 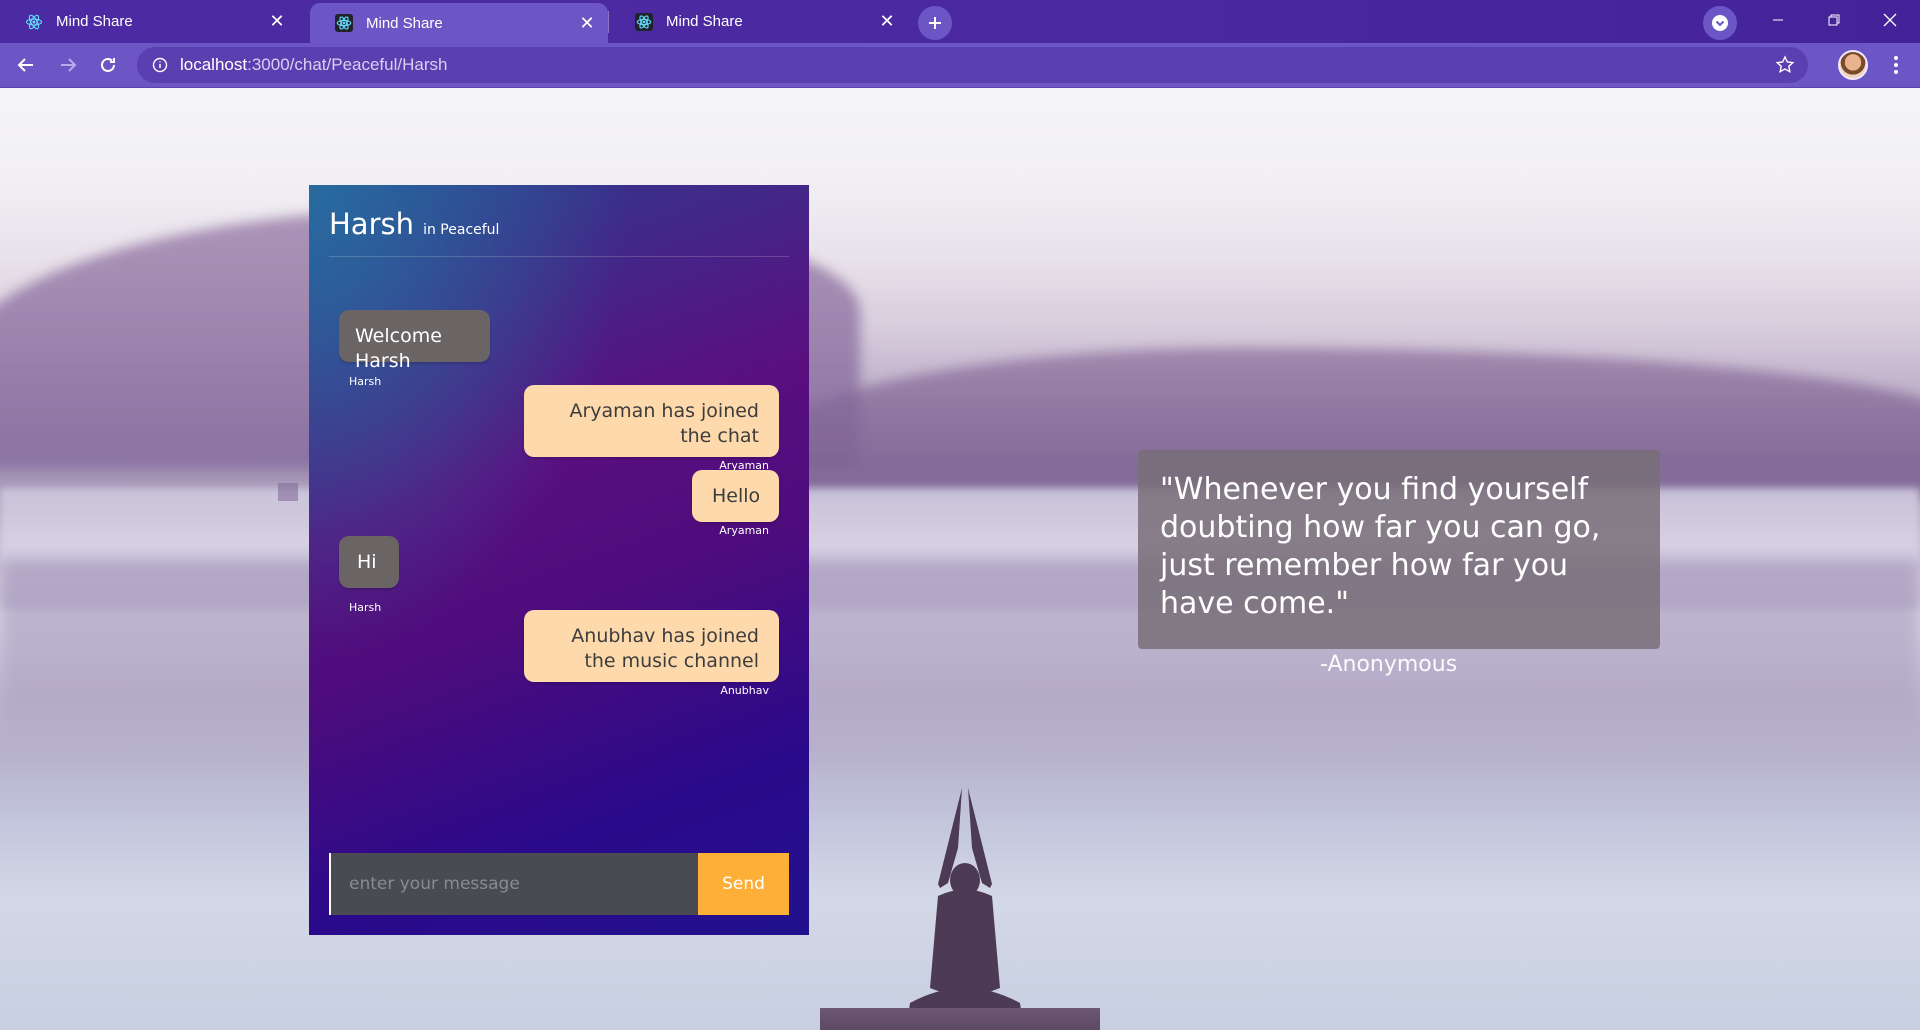 What do you see at coordinates (965, 909) in the screenshot?
I see `meditating-person-image` at bounding box center [965, 909].